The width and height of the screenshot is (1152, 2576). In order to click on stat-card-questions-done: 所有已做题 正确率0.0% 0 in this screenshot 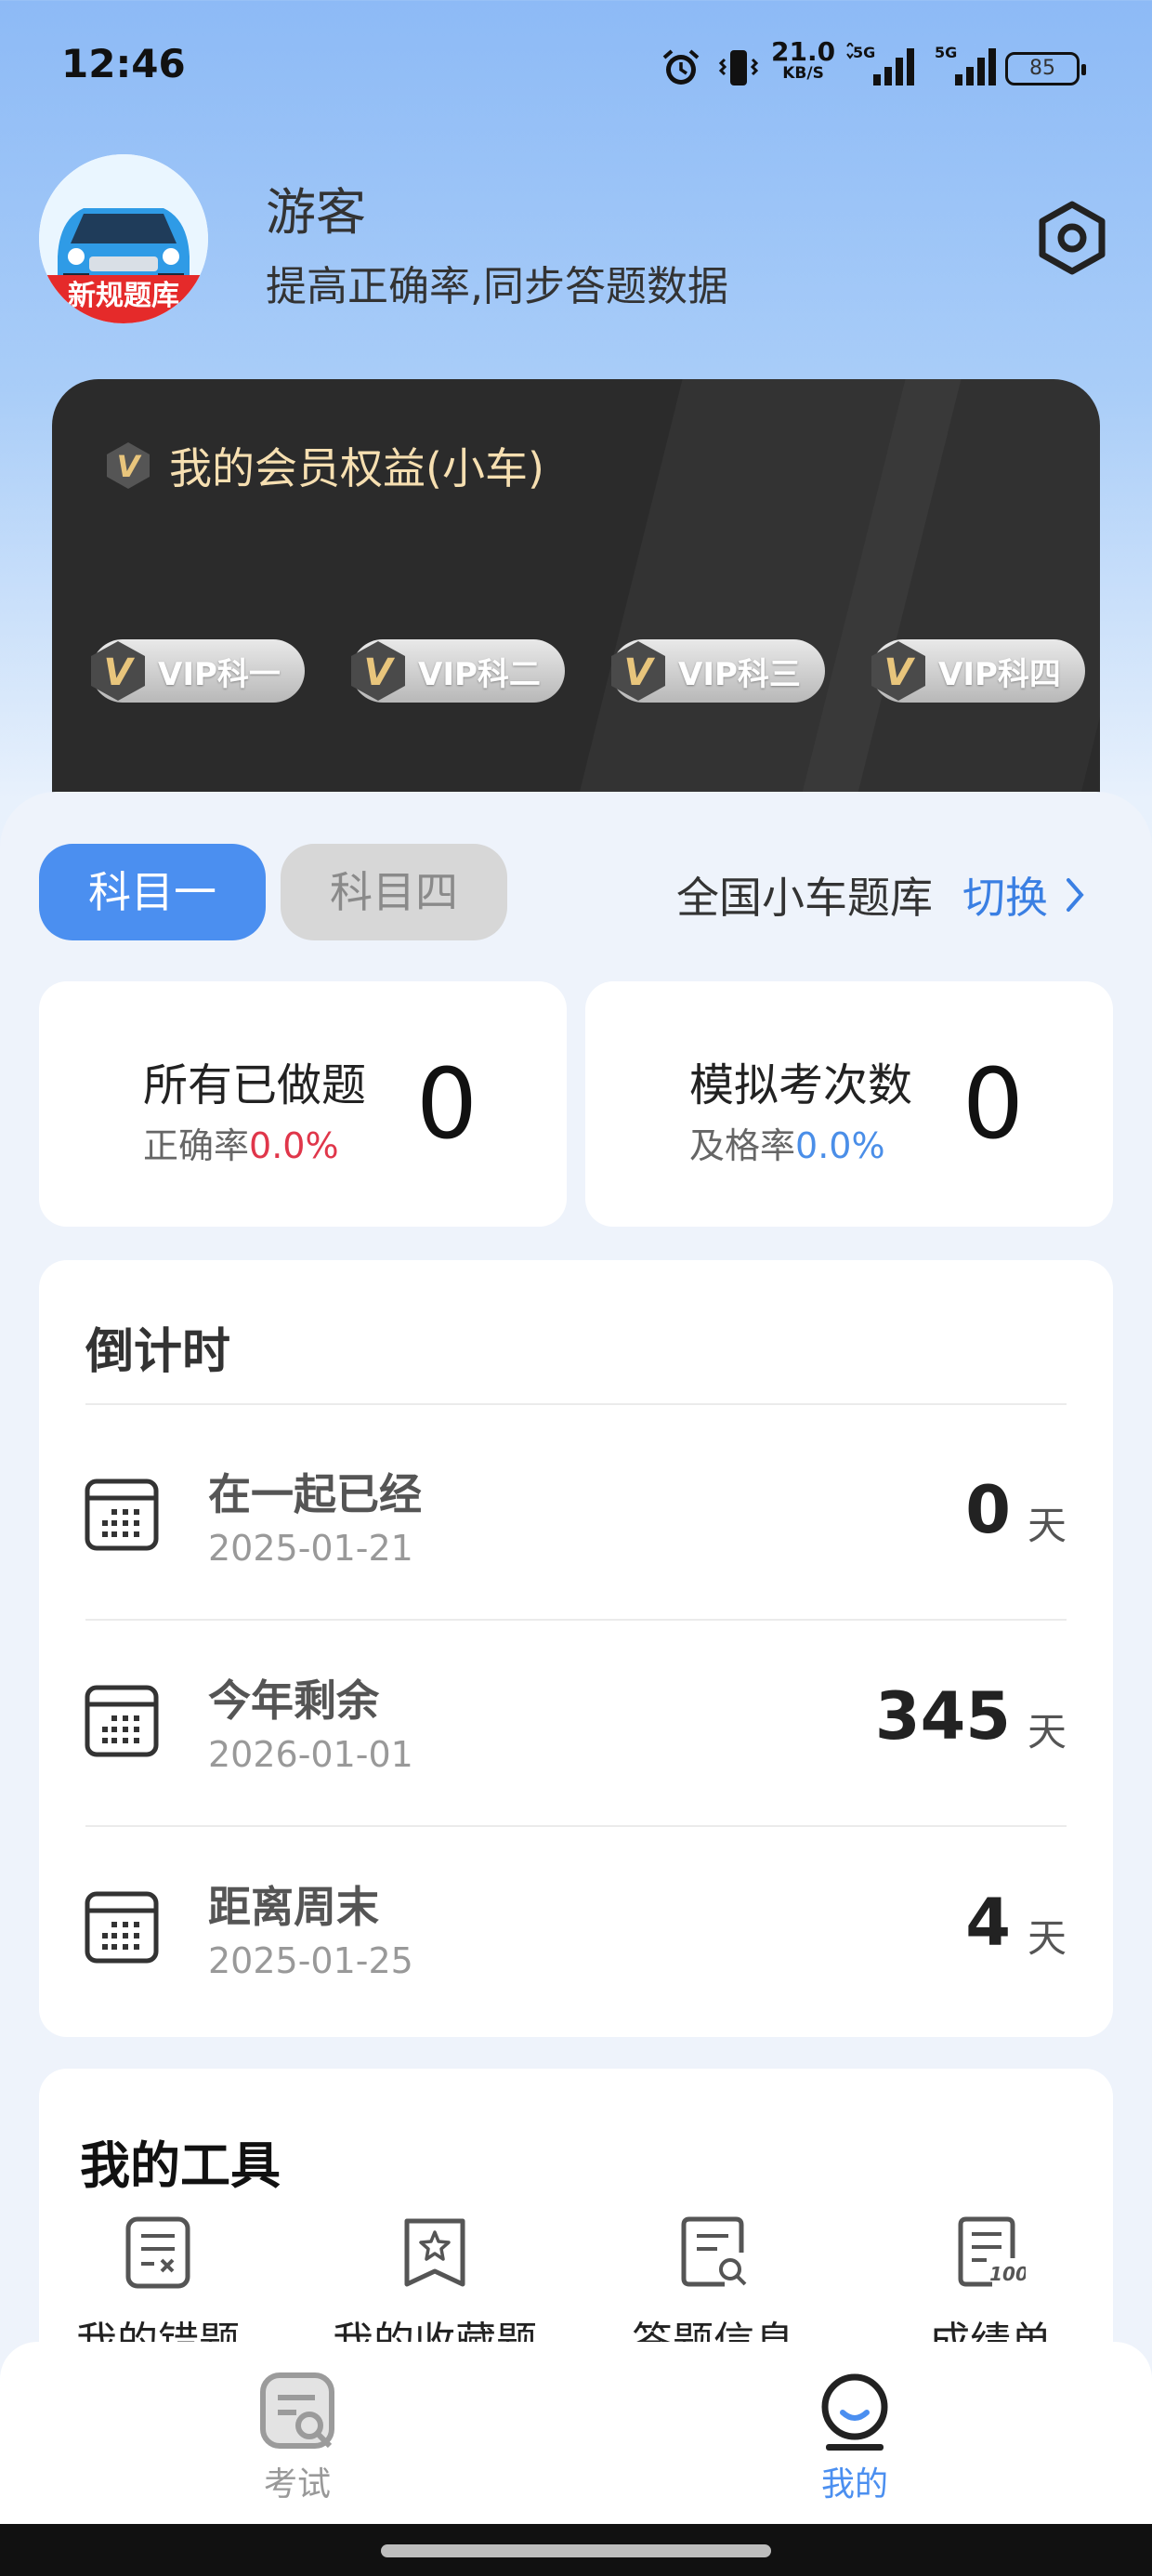, I will do `click(303, 1104)`.